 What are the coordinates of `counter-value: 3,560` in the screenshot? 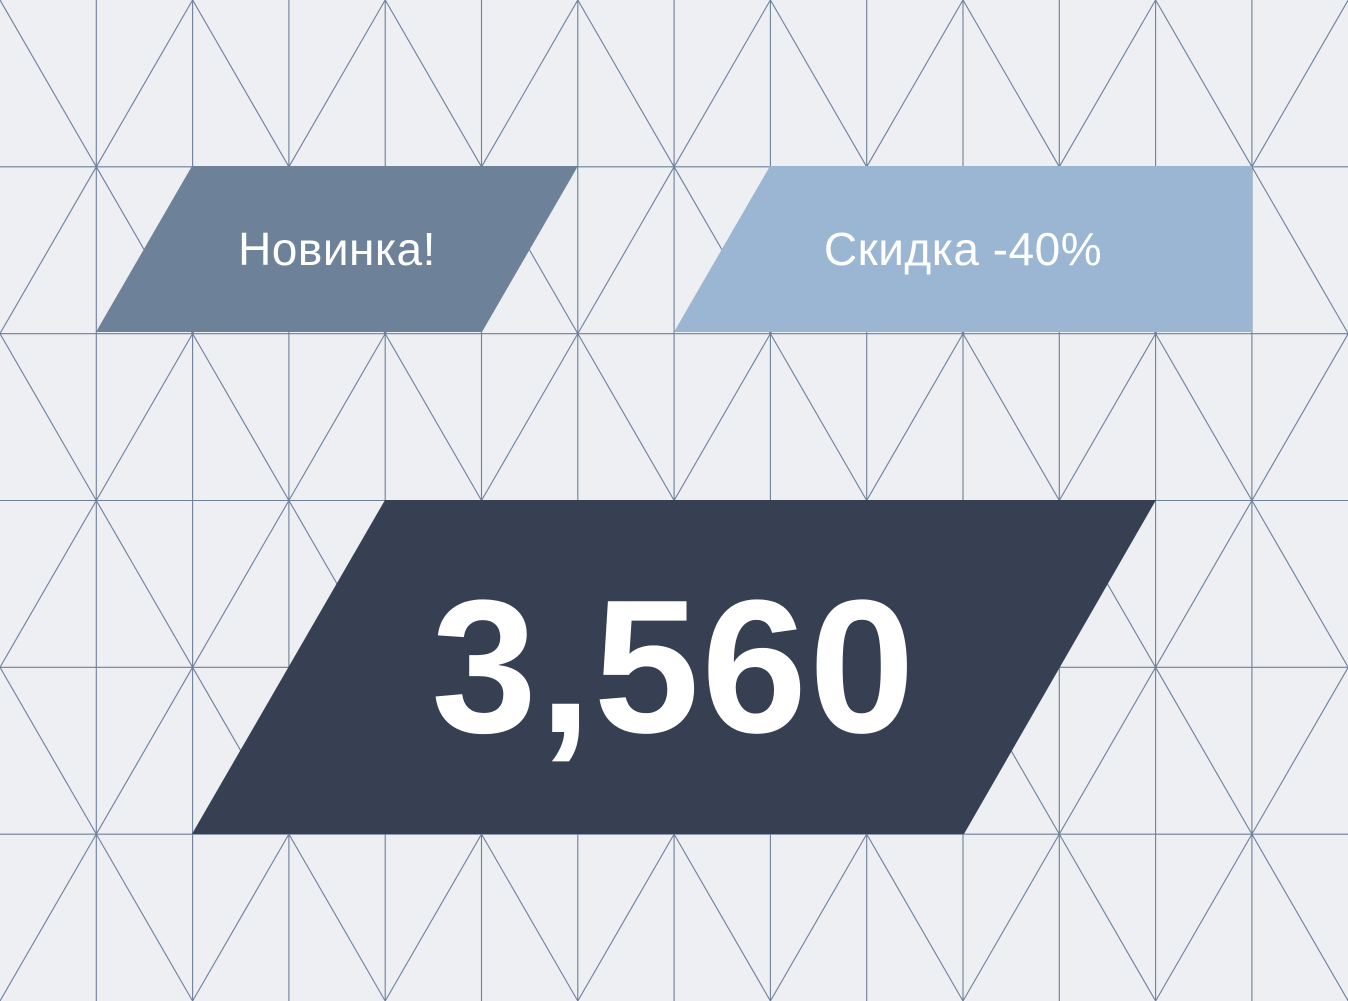 It's located at (674, 667).